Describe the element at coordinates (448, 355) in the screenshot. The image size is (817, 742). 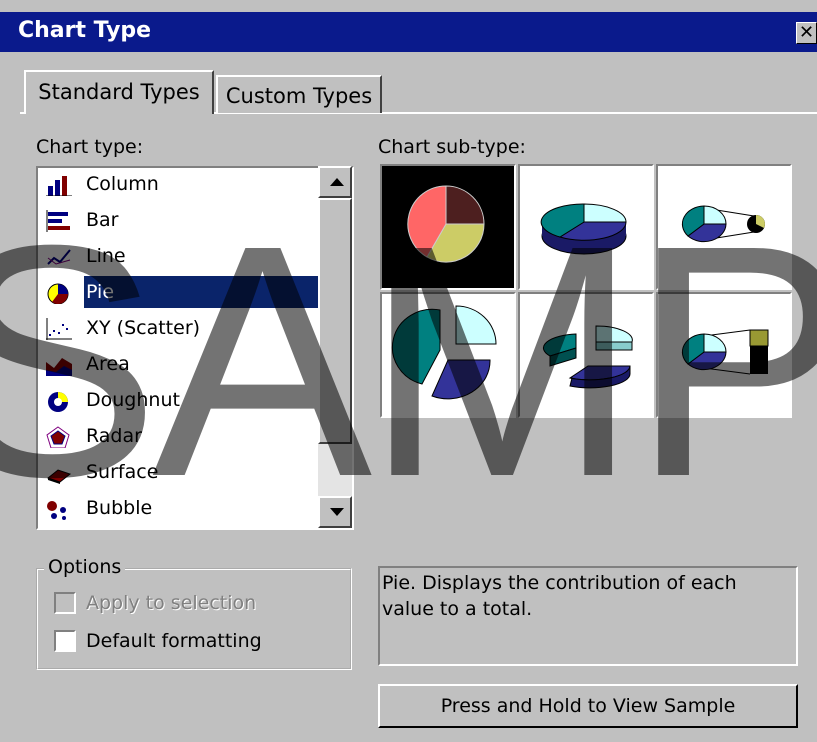
I see `subtype-exploded-pie` at that location.